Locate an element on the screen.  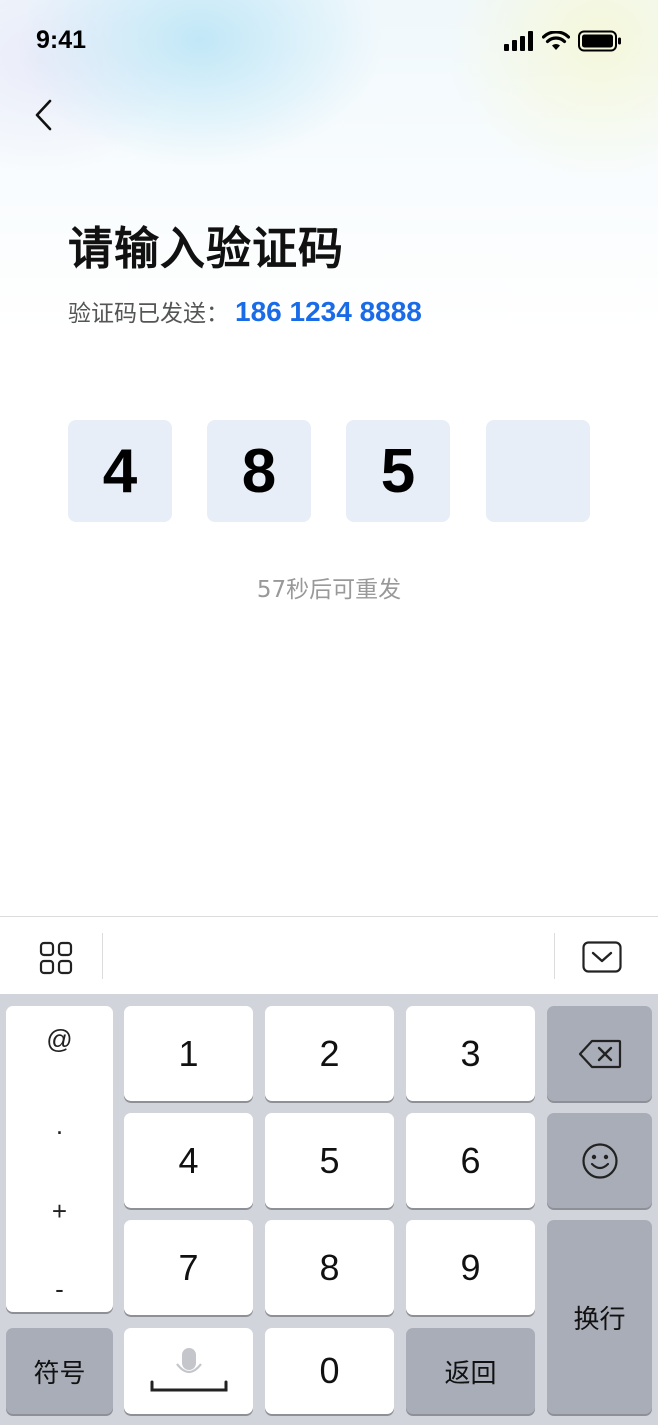
digit-key-6: 6 is located at coordinates (470, 1160).